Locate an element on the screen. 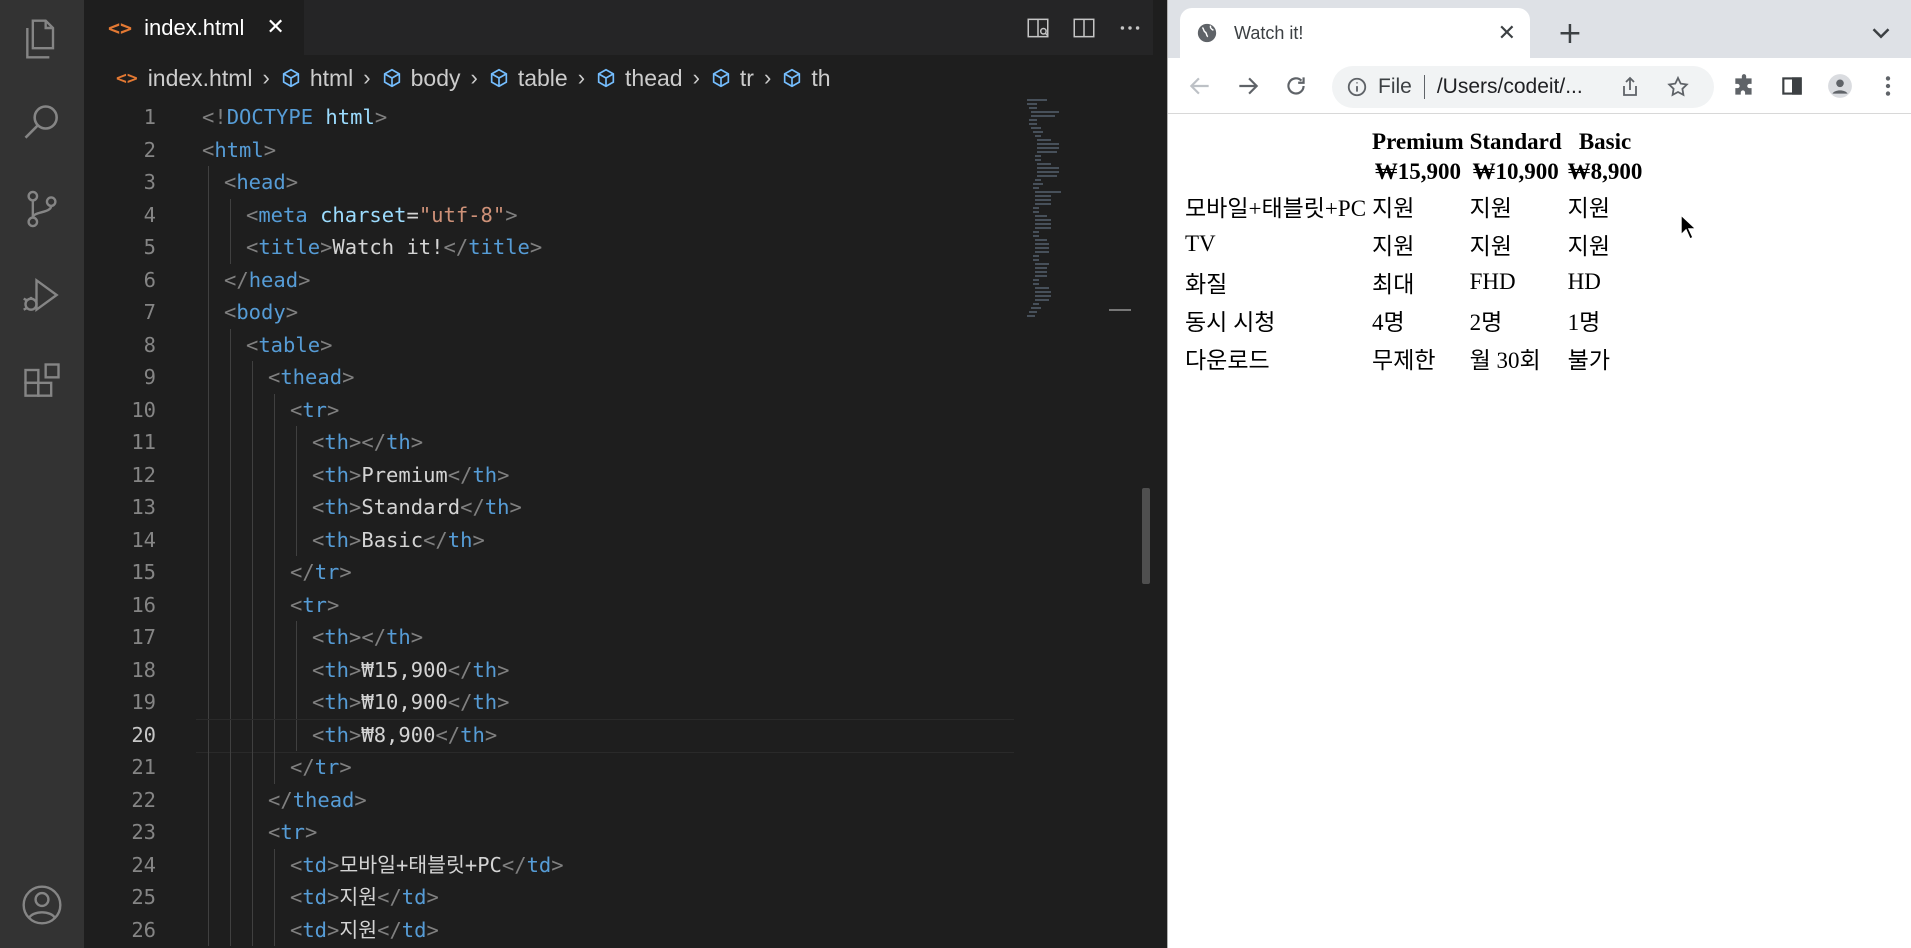 The height and width of the screenshot is (948, 1911). code-line: 2 <html> is located at coordinates (549, 150).